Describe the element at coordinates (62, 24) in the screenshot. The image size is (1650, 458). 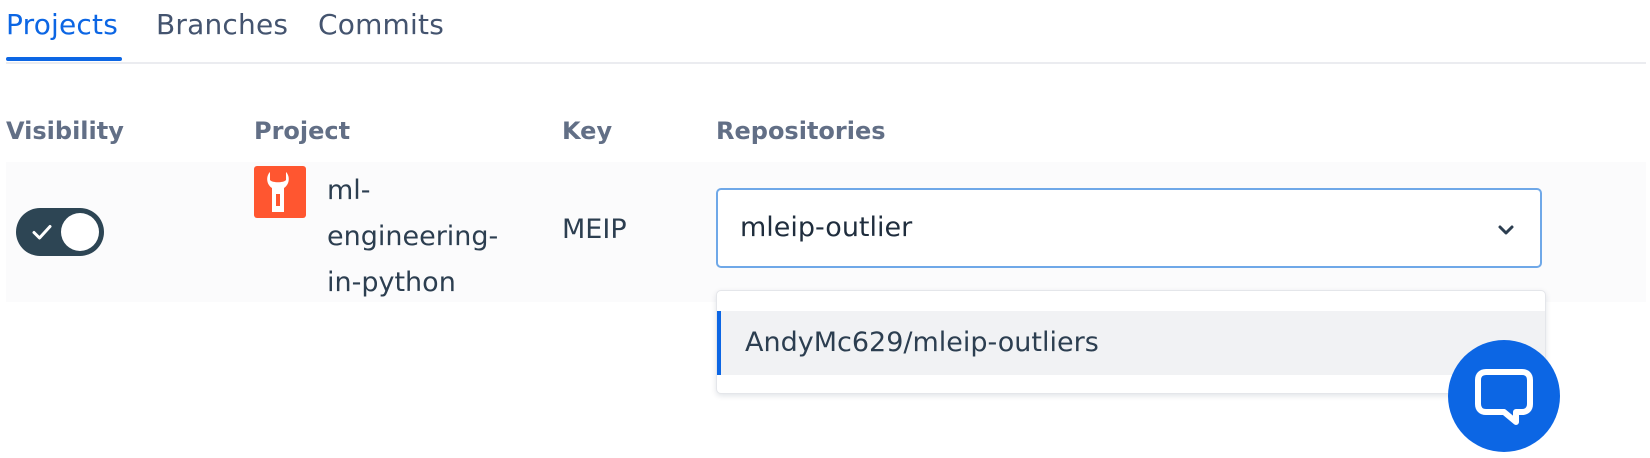
I see `tab-projects: Projects` at that location.